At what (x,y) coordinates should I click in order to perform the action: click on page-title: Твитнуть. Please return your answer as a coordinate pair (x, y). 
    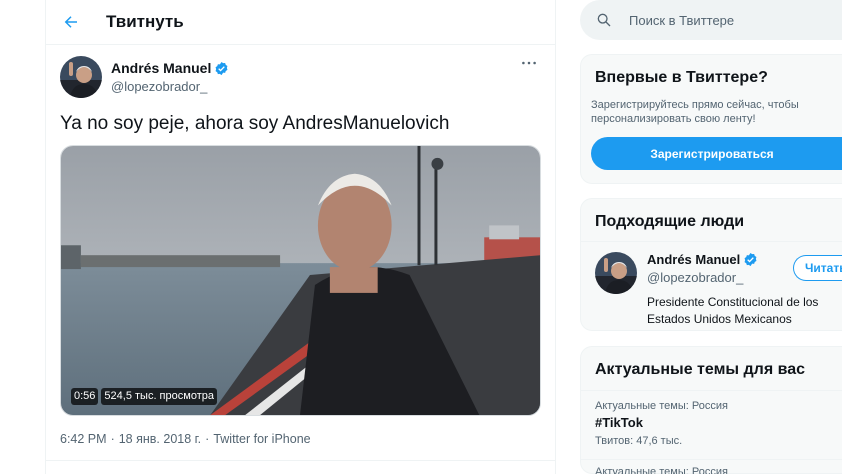
    Looking at the image, I should click on (145, 21).